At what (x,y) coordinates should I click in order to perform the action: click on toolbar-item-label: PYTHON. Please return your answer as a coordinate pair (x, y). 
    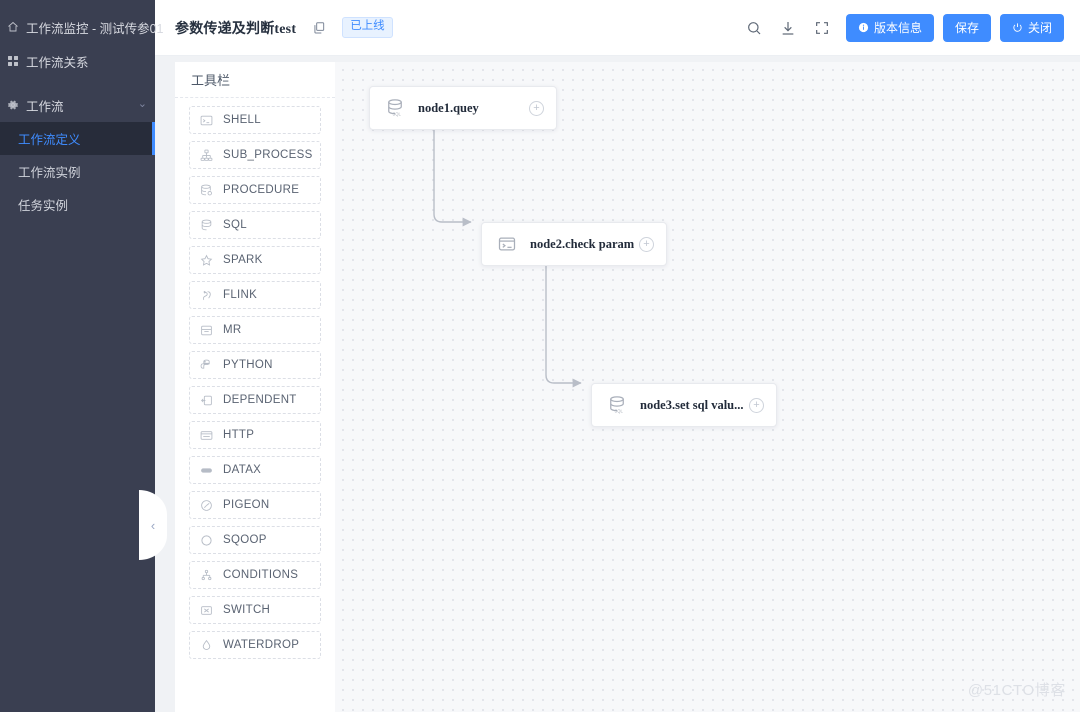
    Looking at the image, I should click on (248, 365).